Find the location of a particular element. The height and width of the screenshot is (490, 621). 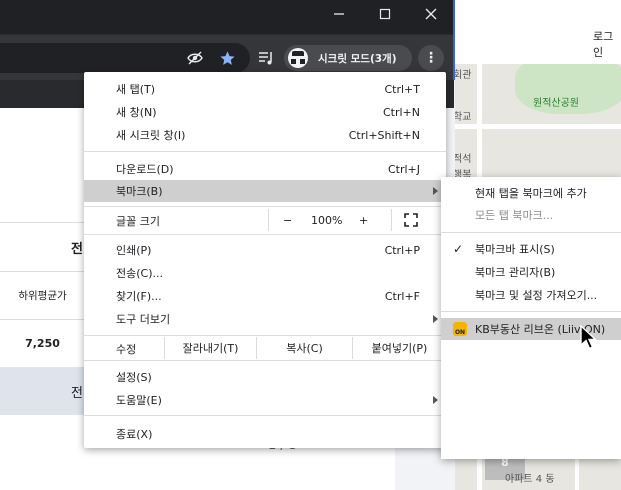

menu-item-print: 인쇄(P) Ctrl+P is located at coordinates (265, 250).